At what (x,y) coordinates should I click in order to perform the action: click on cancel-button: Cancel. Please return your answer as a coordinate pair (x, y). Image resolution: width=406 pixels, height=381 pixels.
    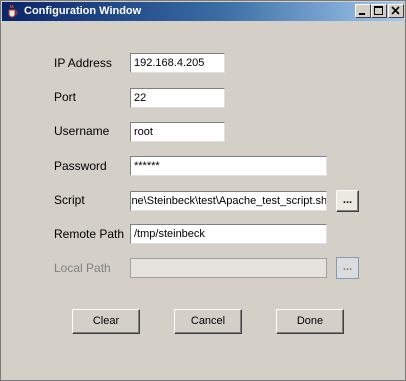
    Looking at the image, I should click on (208, 321).